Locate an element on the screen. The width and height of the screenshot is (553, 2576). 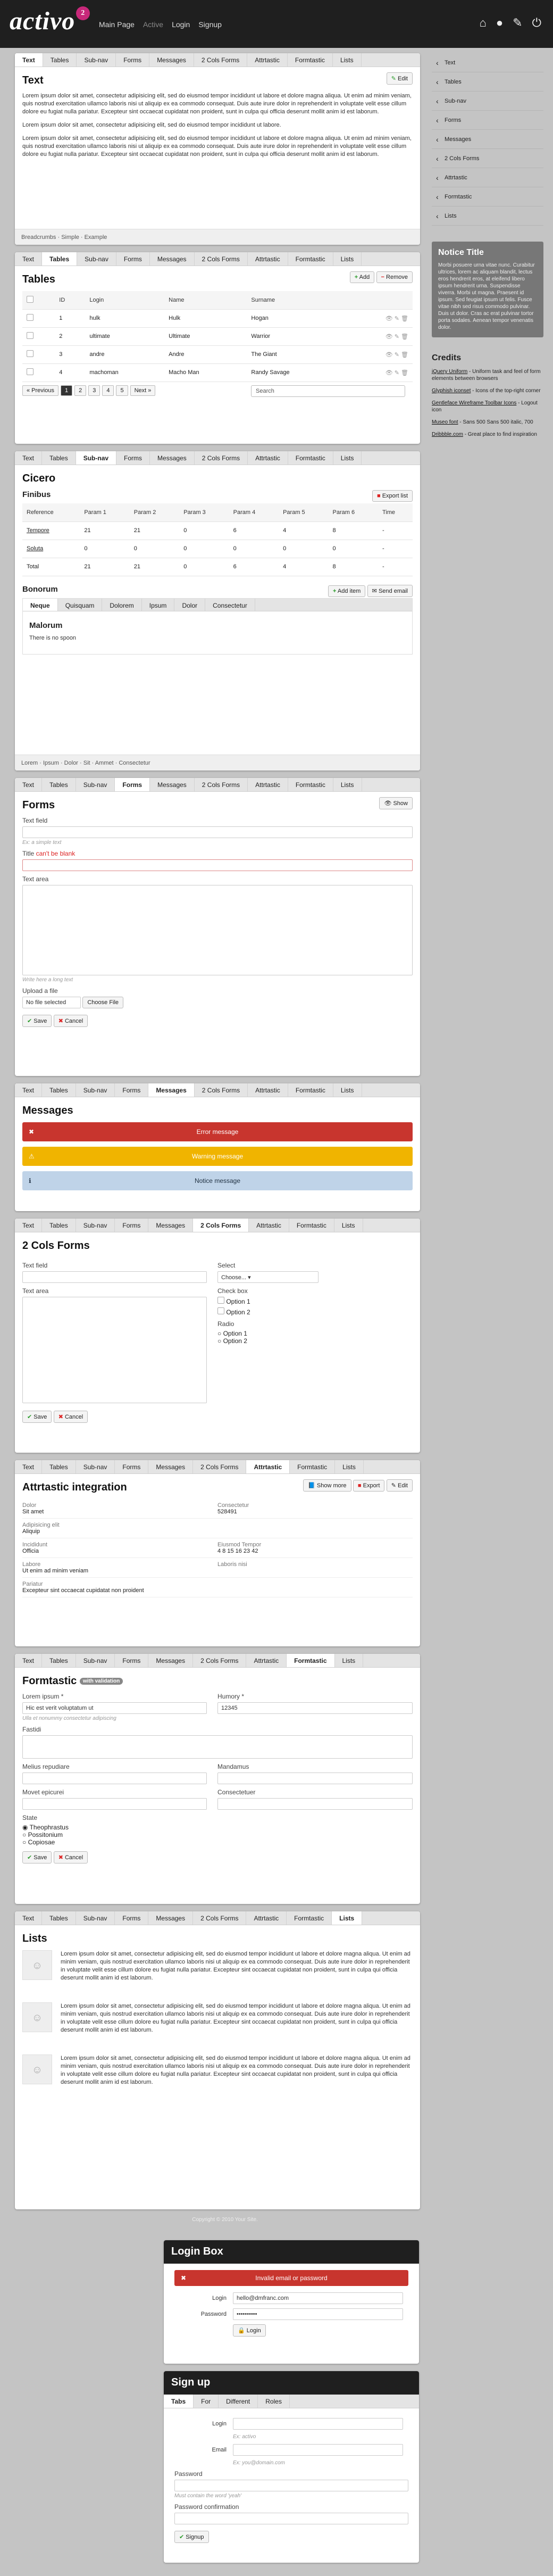
checkbox is located at coordinates (220, 1300).